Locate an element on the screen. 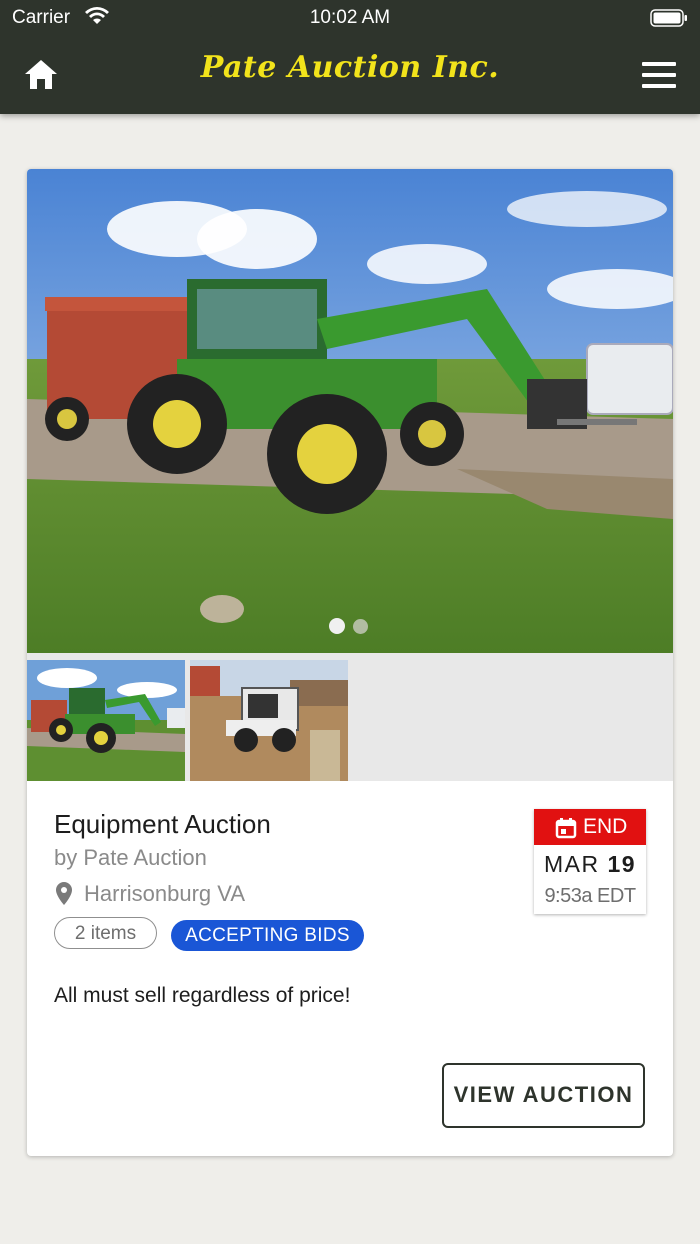  auction-location: Harrisonburg VA is located at coordinates (164, 893).